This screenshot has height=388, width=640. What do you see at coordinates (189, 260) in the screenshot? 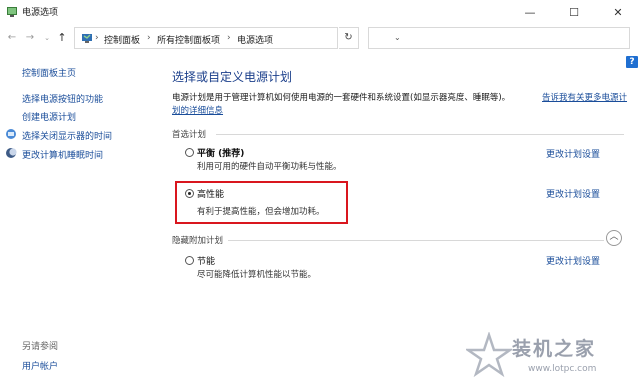
I see `plan-radio-power-saver` at bounding box center [189, 260].